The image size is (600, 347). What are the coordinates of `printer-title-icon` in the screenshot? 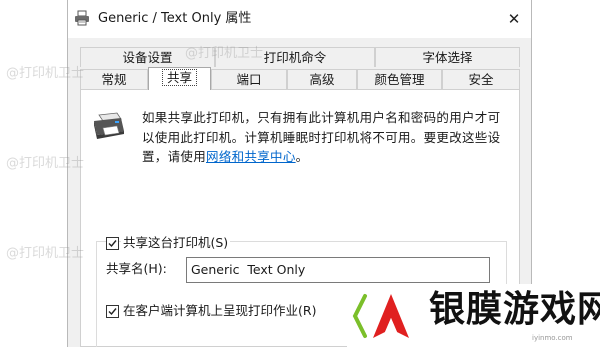 It's located at (82, 18).